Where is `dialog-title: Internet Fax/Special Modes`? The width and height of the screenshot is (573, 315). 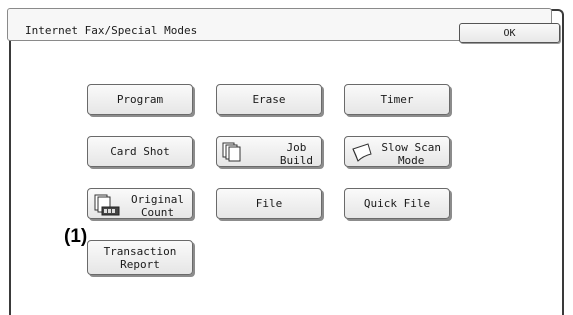 dialog-title: Internet Fax/Special Modes is located at coordinates (111, 30).